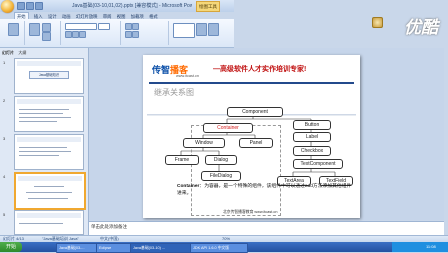 The width and height of the screenshot is (448, 253). Describe the element at coordinates (75, 34) in the screenshot. I see `italic-icon` at that location.